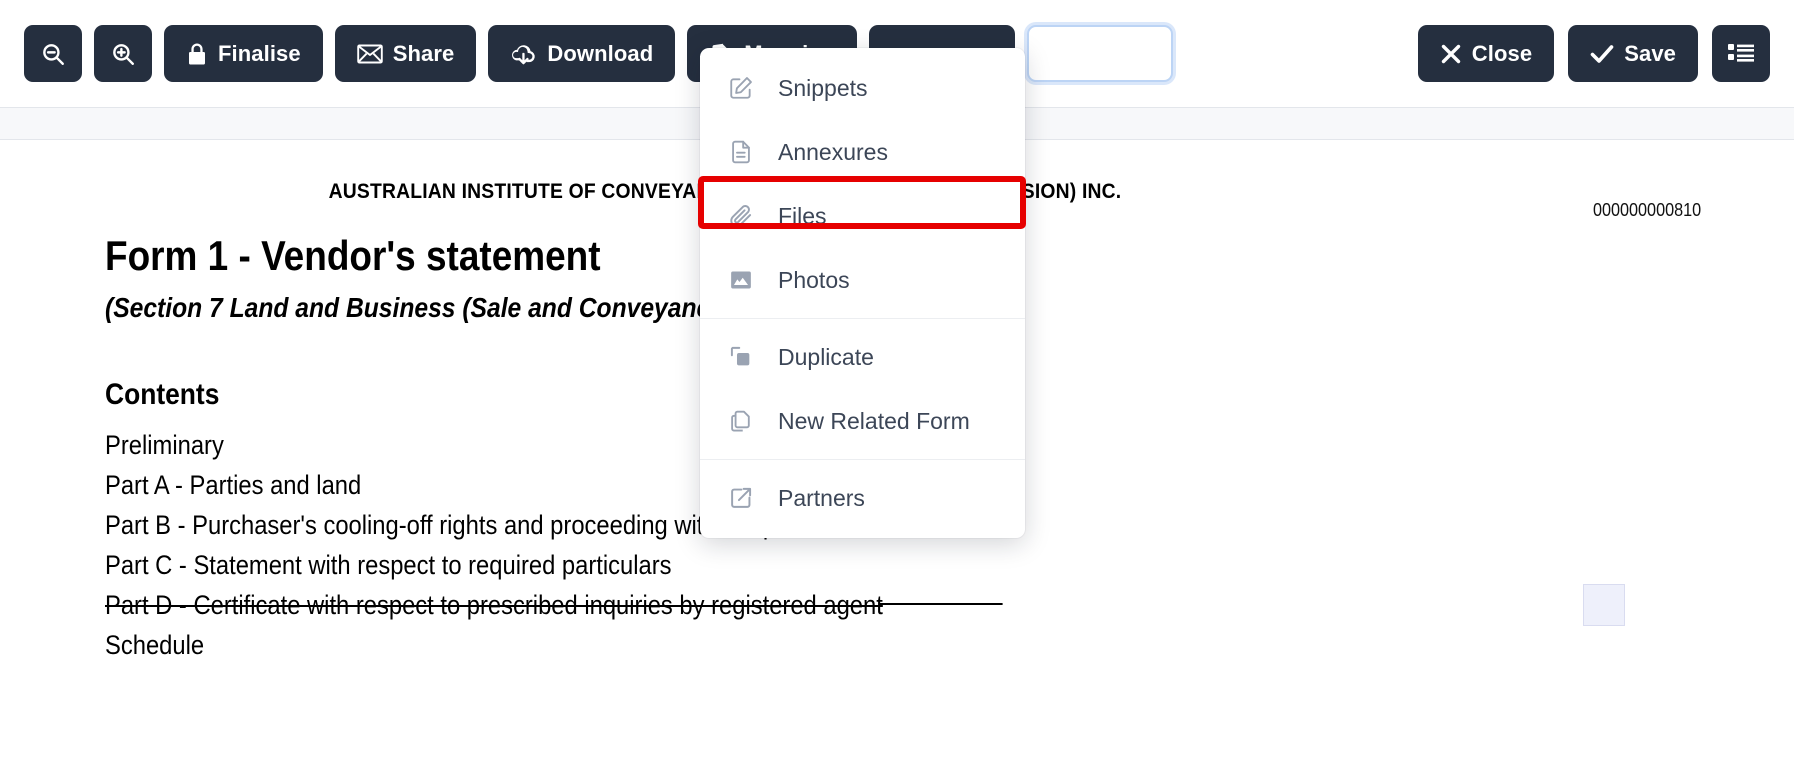  What do you see at coordinates (1502, 53) in the screenshot?
I see `close-label: Close` at bounding box center [1502, 53].